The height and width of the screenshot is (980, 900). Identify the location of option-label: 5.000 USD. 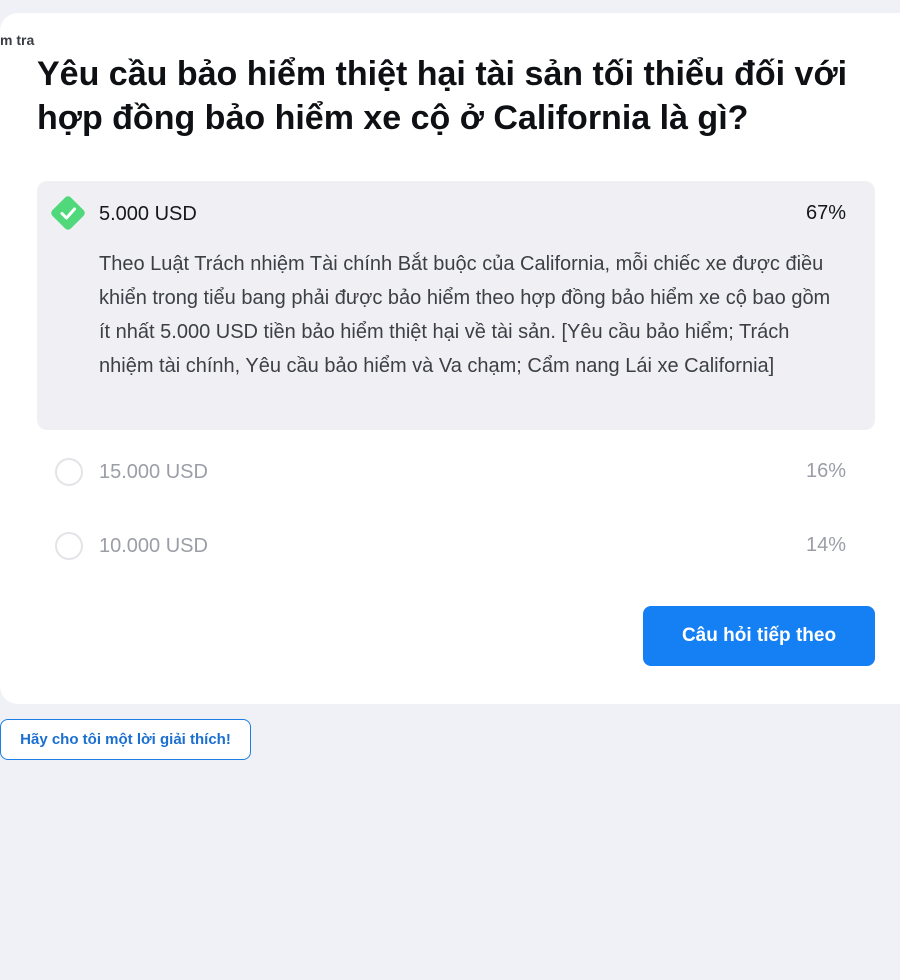
(148, 214).